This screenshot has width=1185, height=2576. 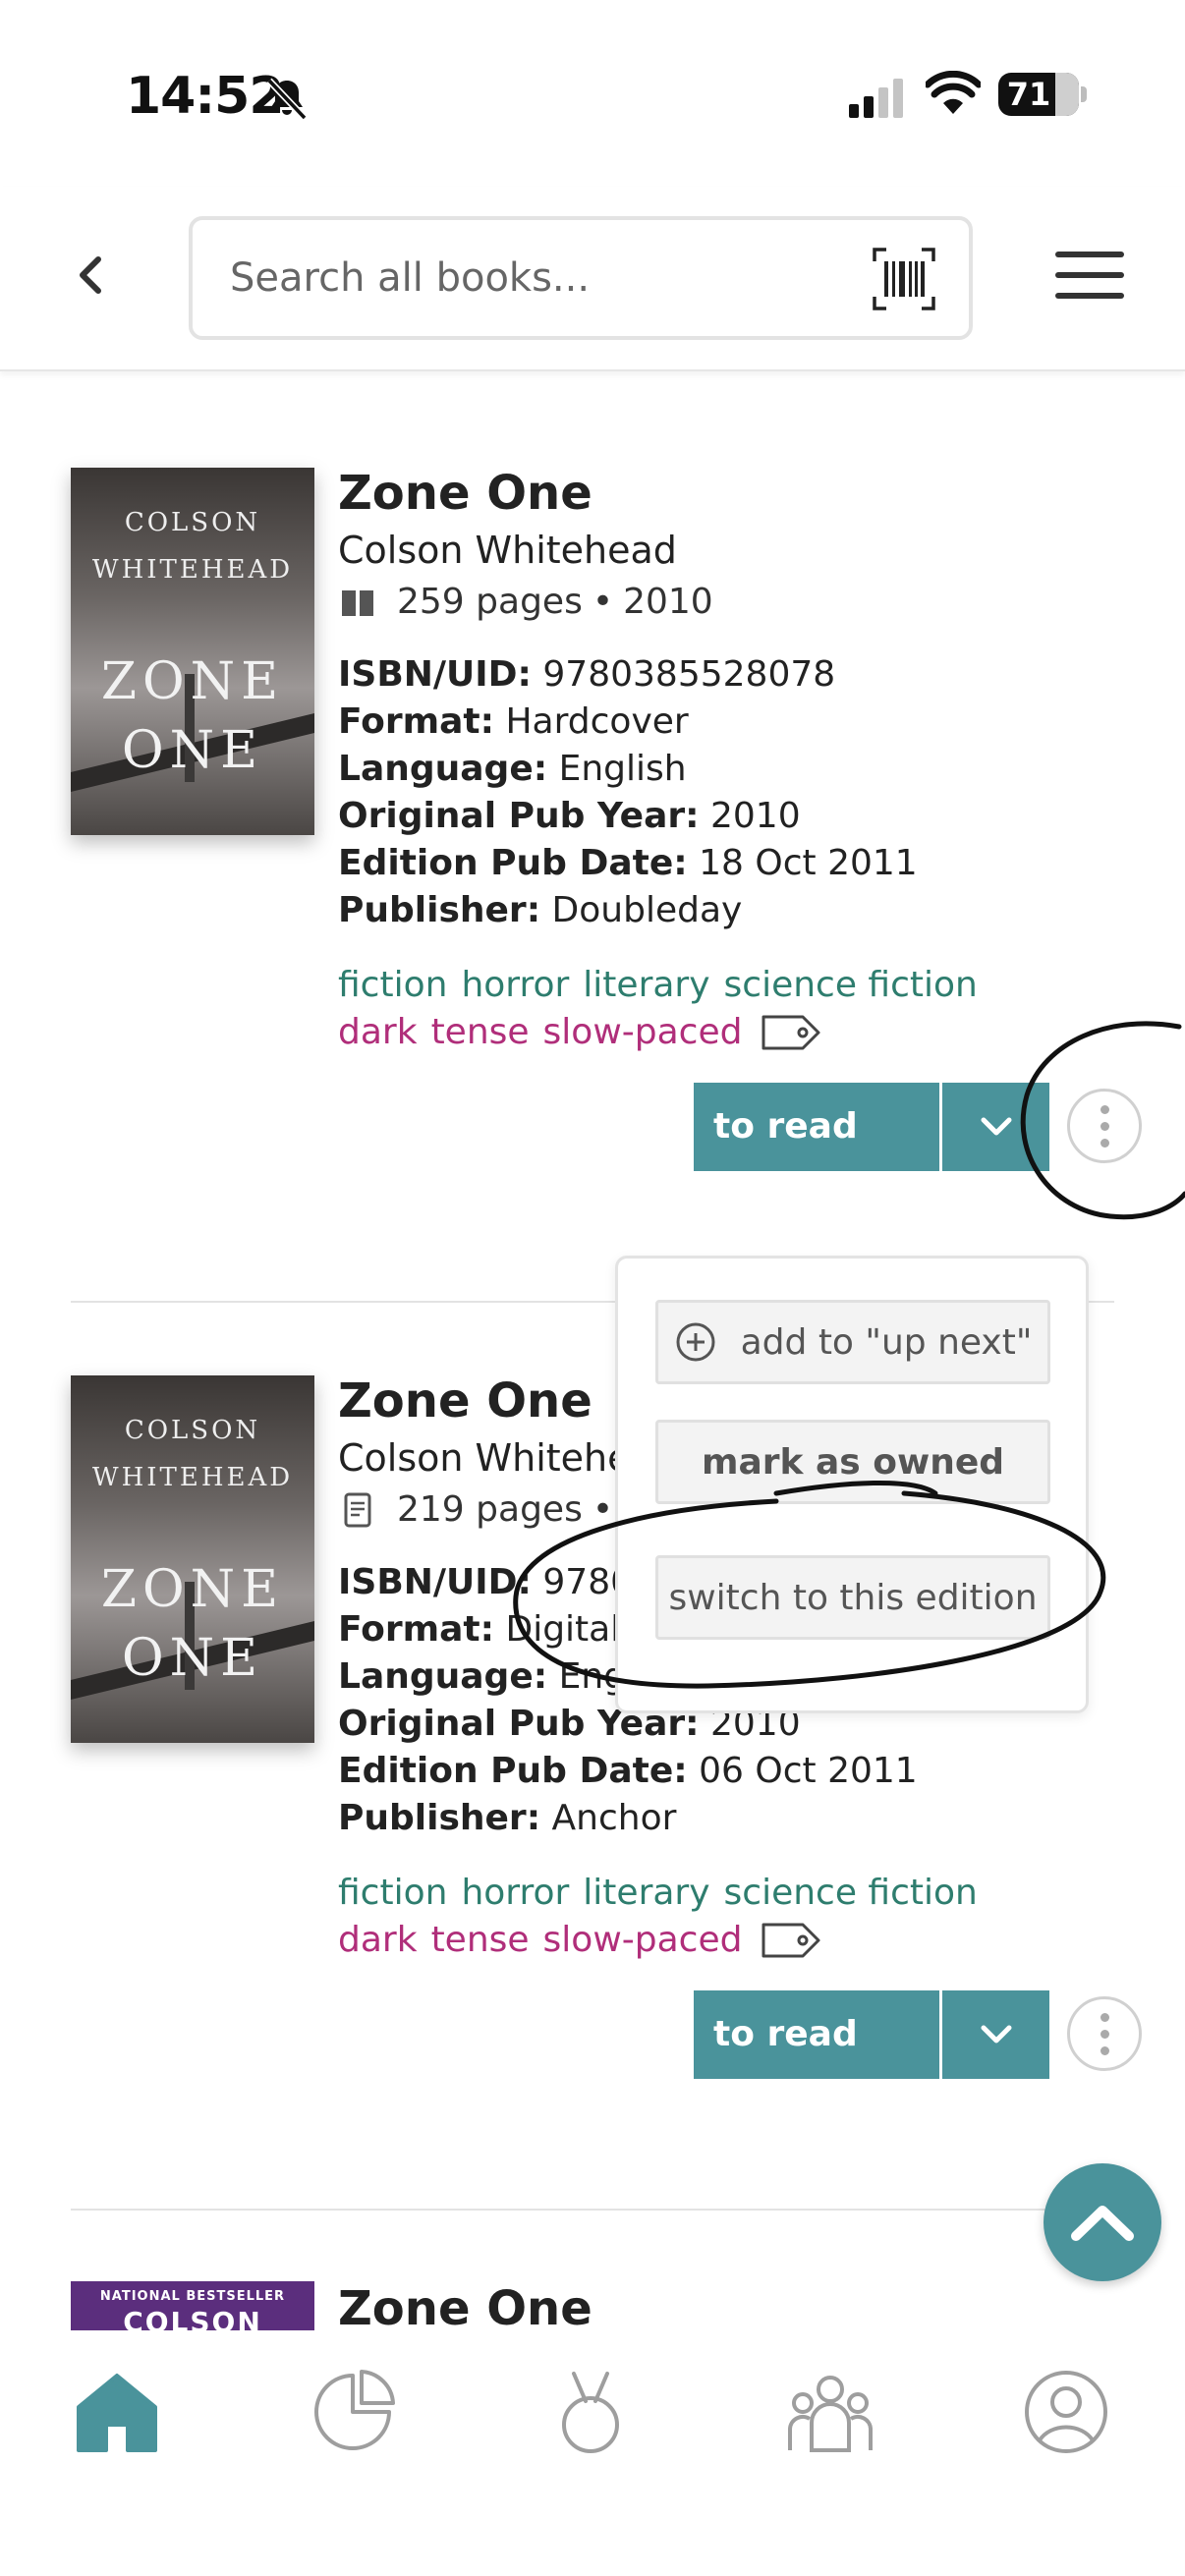 What do you see at coordinates (357, 1509) in the screenshot?
I see `ebook-icon` at bounding box center [357, 1509].